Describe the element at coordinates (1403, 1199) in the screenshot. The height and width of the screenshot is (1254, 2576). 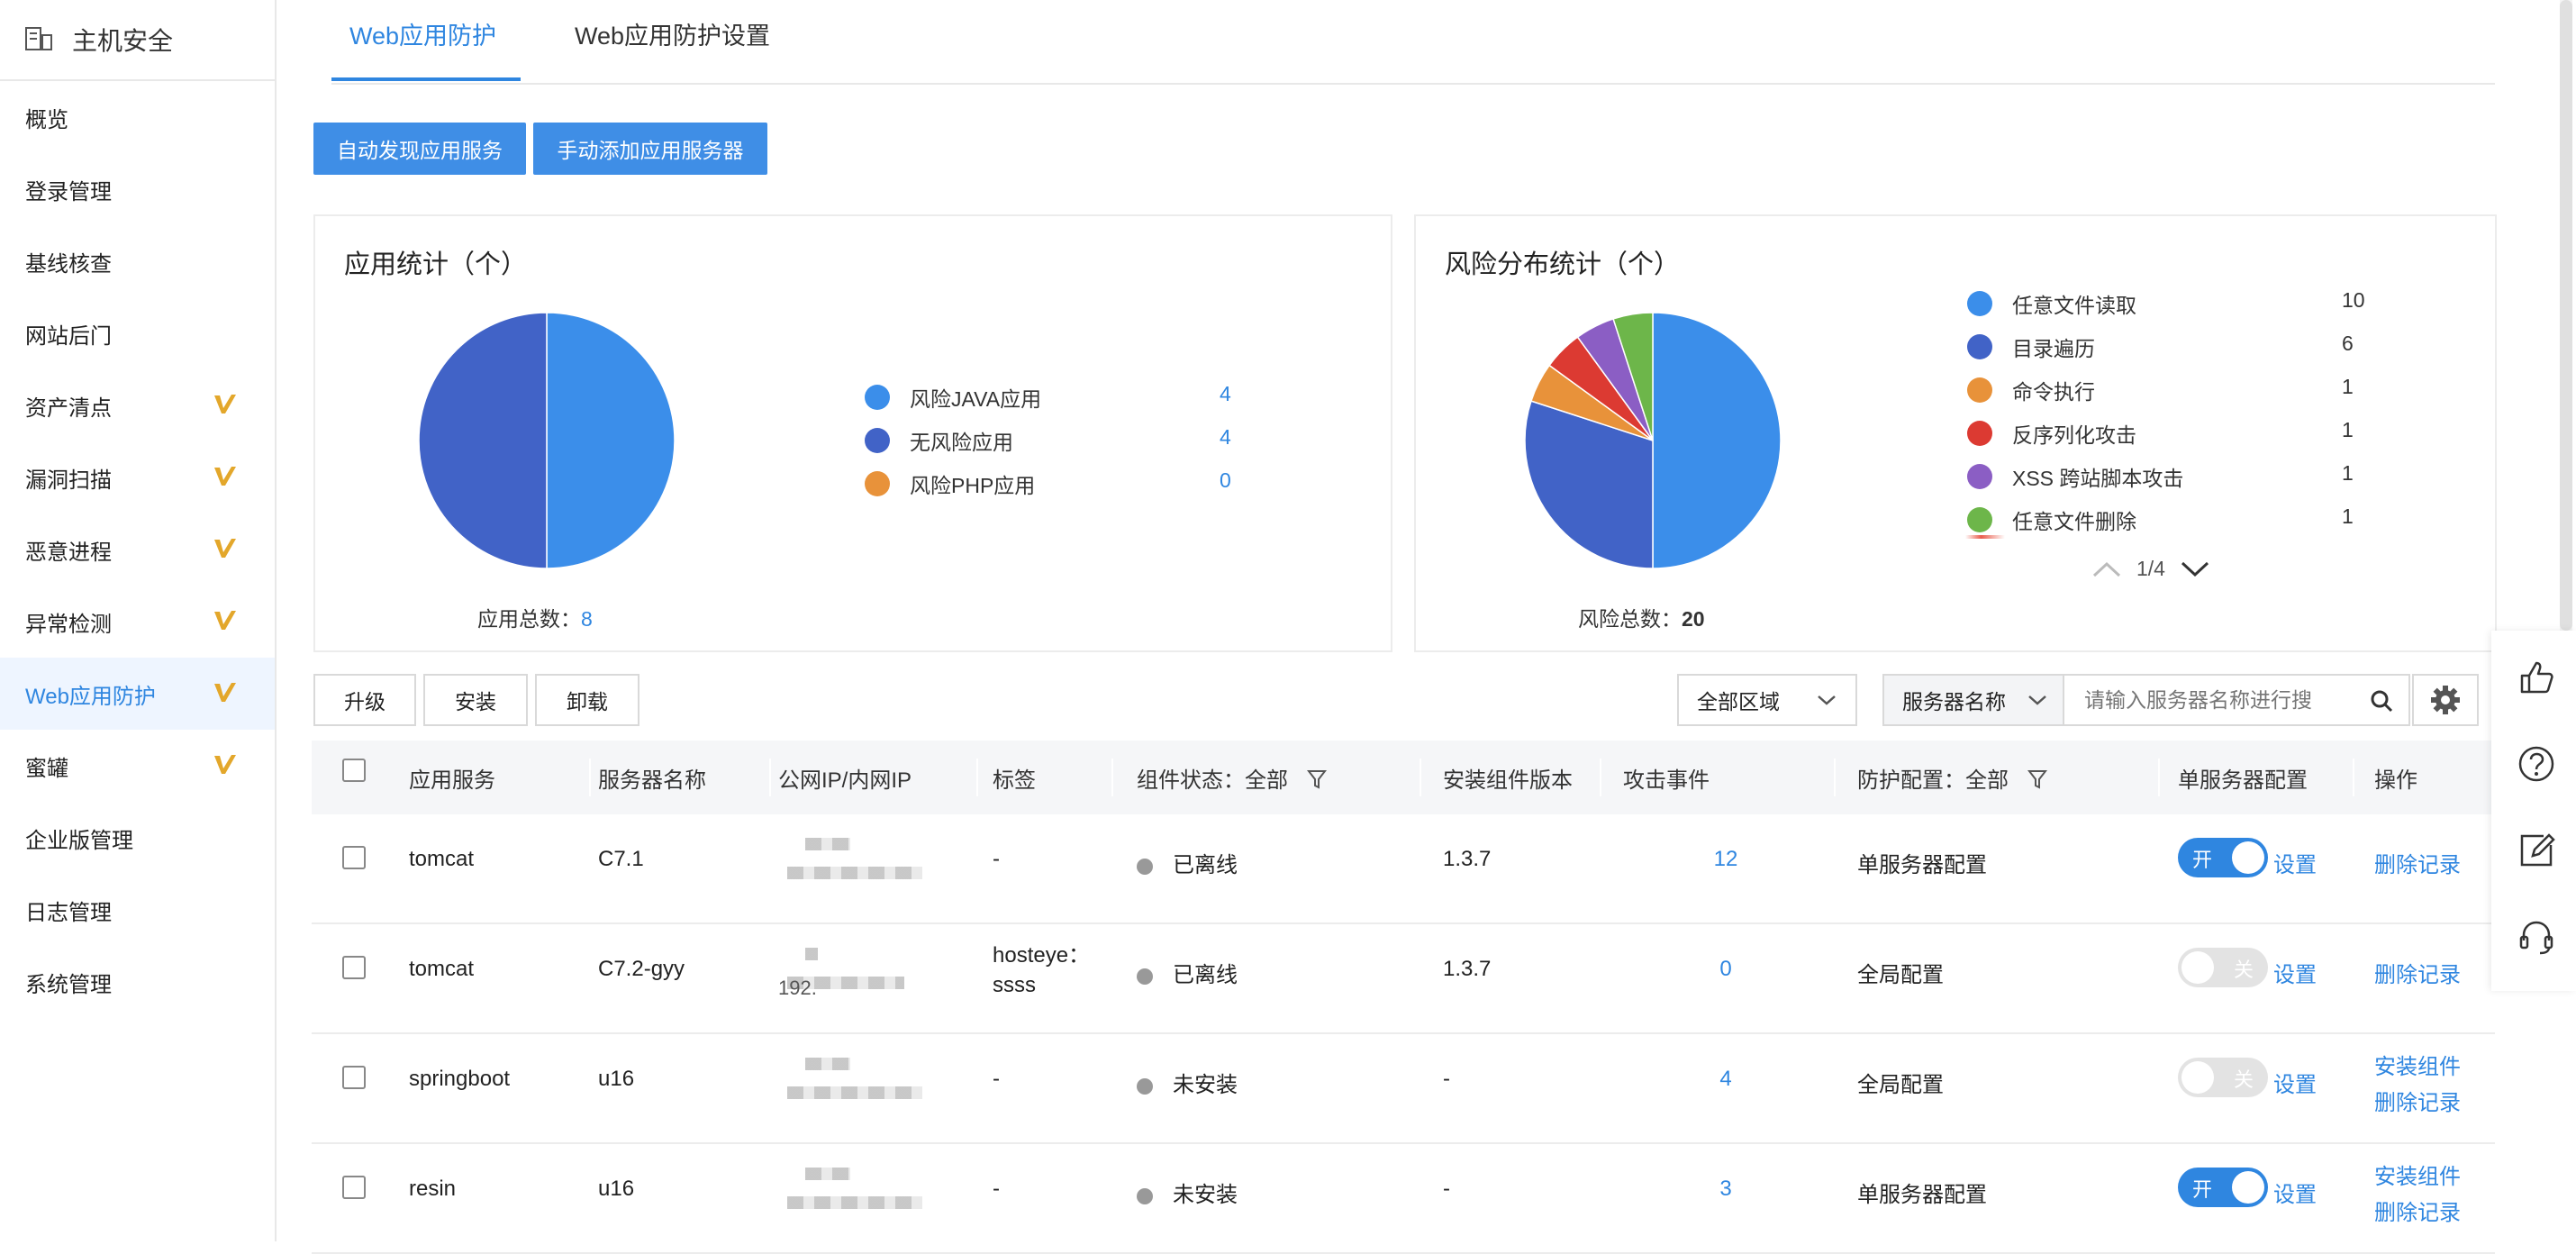
I see `table-row: resin u16 - 未安装 - 3 单服务器配置 开 设置 安装组件 删除记录` at that location.